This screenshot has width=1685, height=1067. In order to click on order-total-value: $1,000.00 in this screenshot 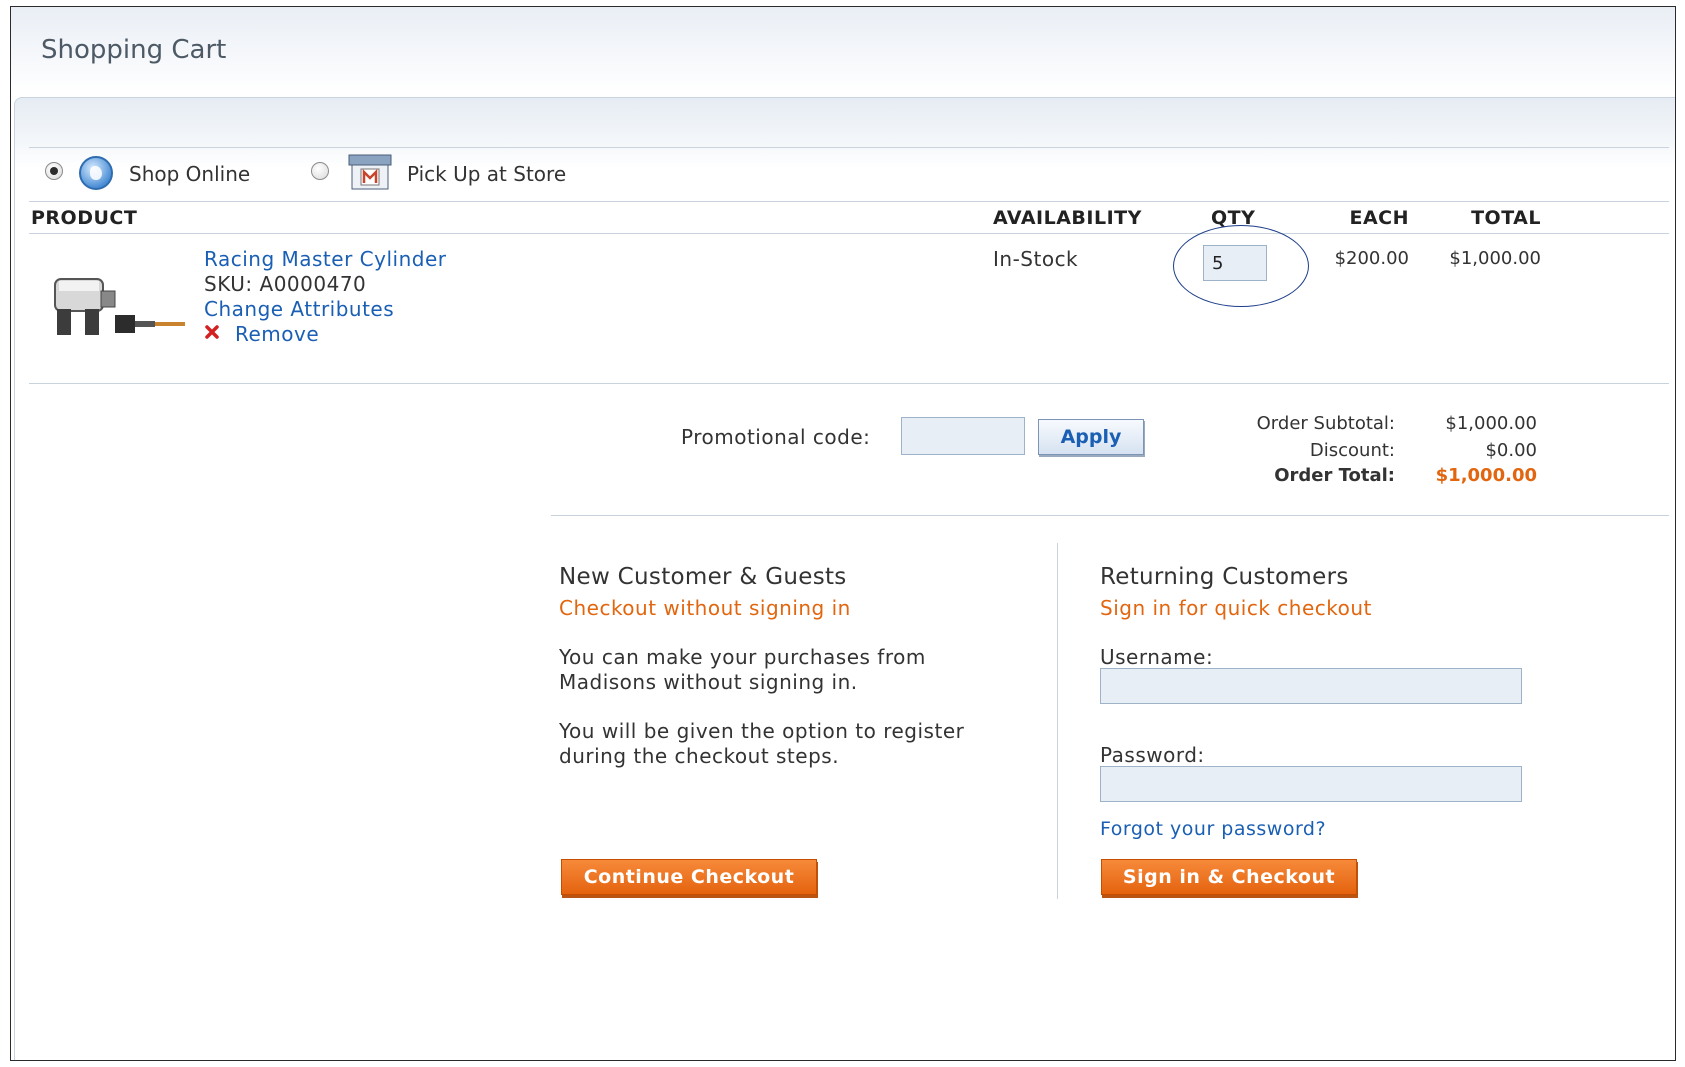, I will do `click(1486, 475)`.